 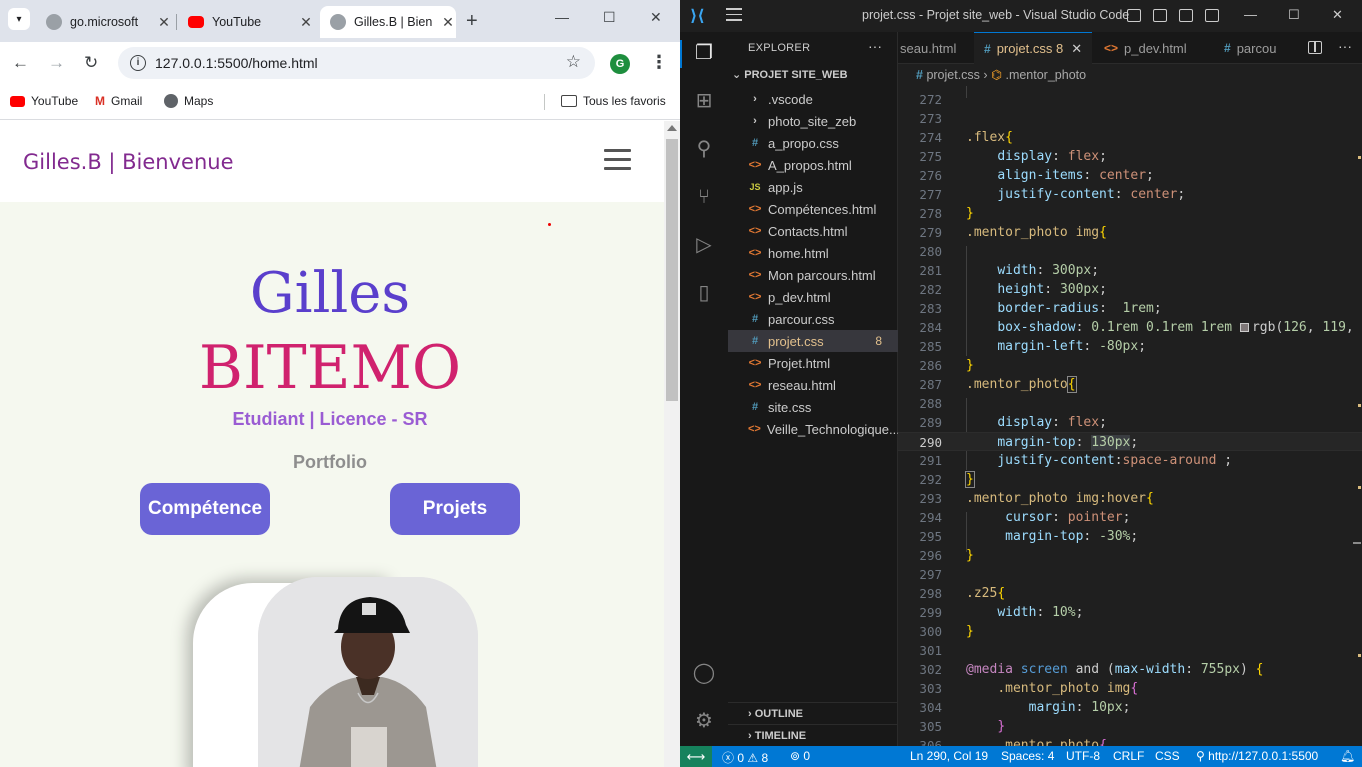 I want to click on project-folder: ⌄ PROJET SITE_WEB, so click(x=790, y=74).